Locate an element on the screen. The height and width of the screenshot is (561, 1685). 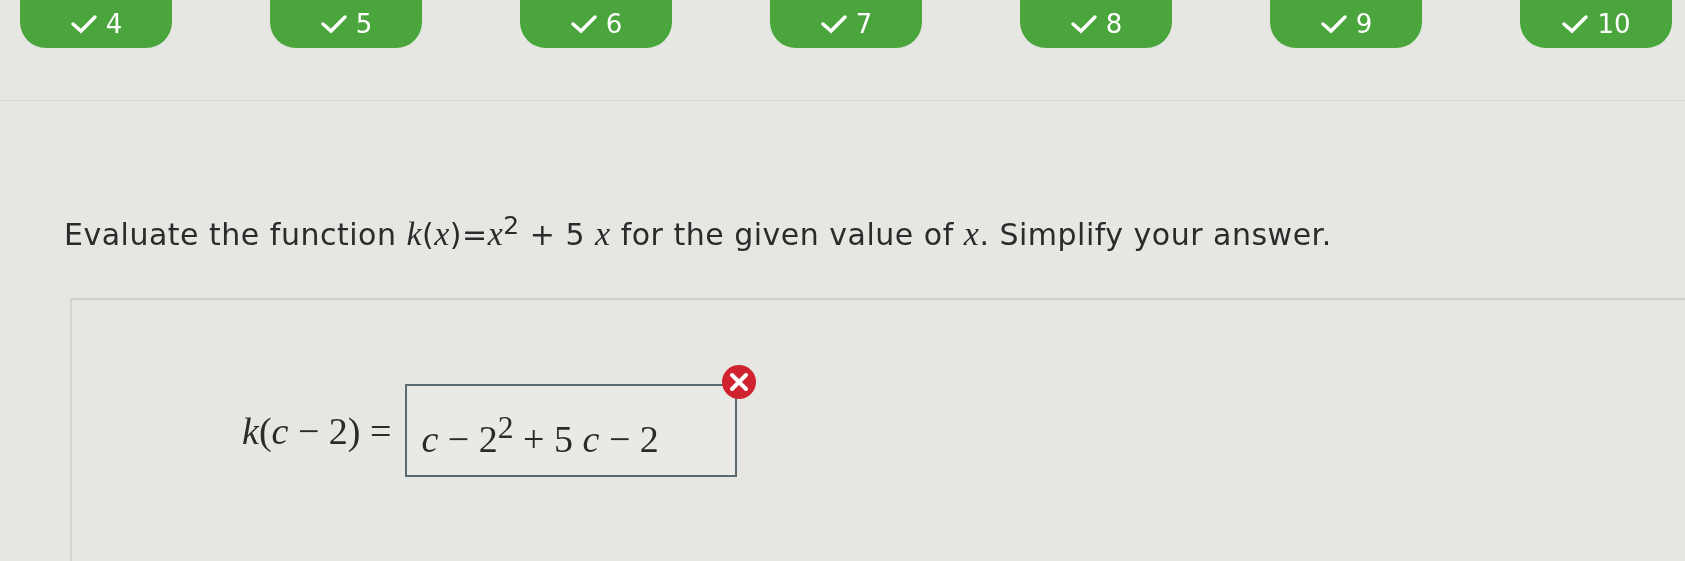
question-step-button: 6 is located at coordinates (596, 24).